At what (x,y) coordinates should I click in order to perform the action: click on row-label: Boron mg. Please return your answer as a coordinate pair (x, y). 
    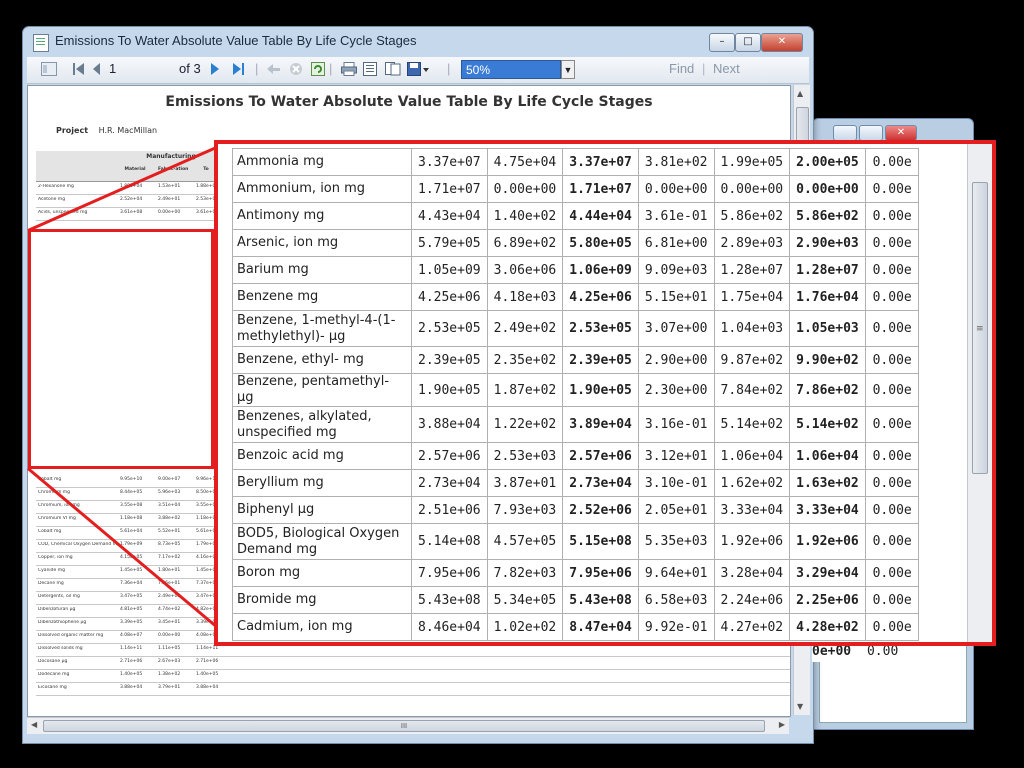
    Looking at the image, I should click on (322, 573).